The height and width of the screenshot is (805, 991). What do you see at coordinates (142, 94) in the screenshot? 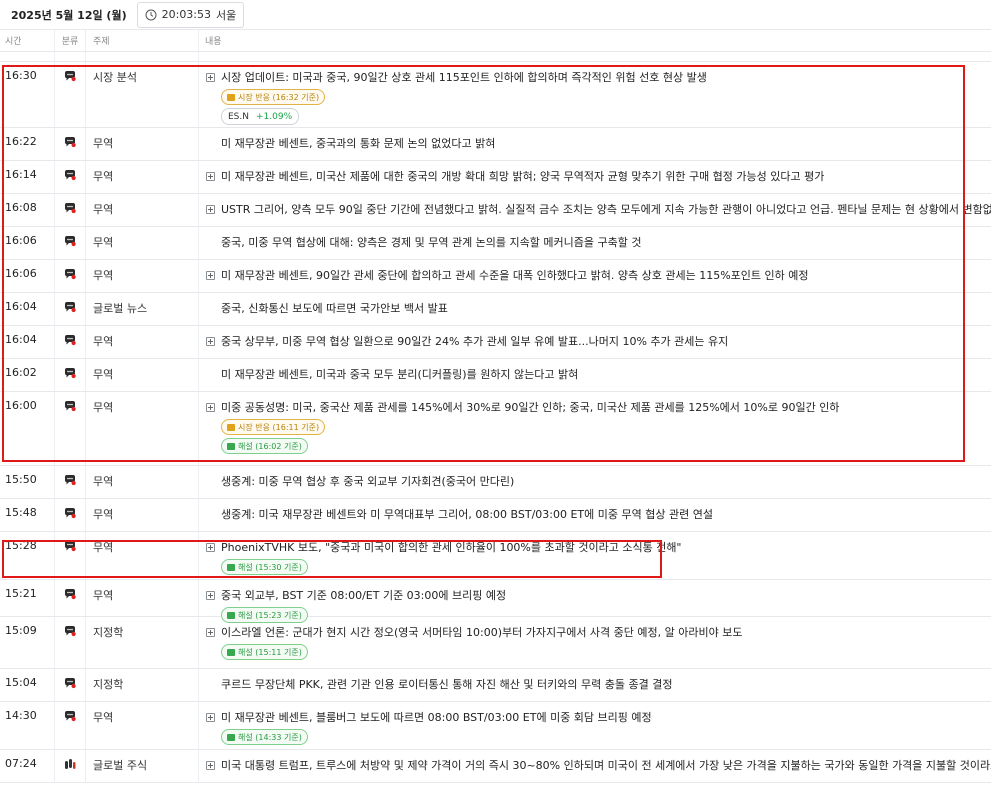
I see `row-topic: 시장 분석` at bounding box center [142, 94].